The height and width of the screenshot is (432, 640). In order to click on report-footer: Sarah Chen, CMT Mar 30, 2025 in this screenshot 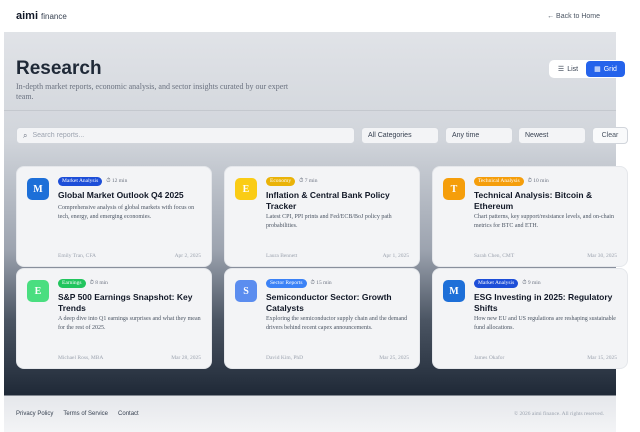, I will do `click(545, 256)`.